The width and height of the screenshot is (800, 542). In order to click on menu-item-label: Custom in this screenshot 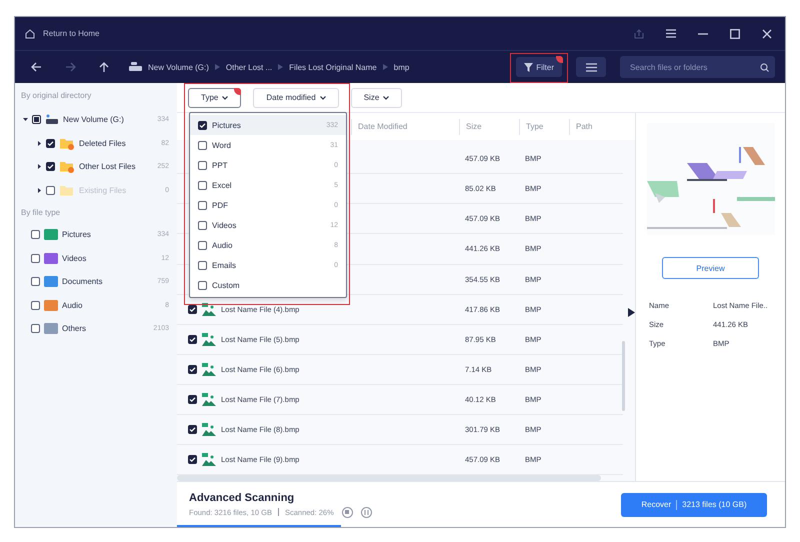, I will do `click(226, 285)`.